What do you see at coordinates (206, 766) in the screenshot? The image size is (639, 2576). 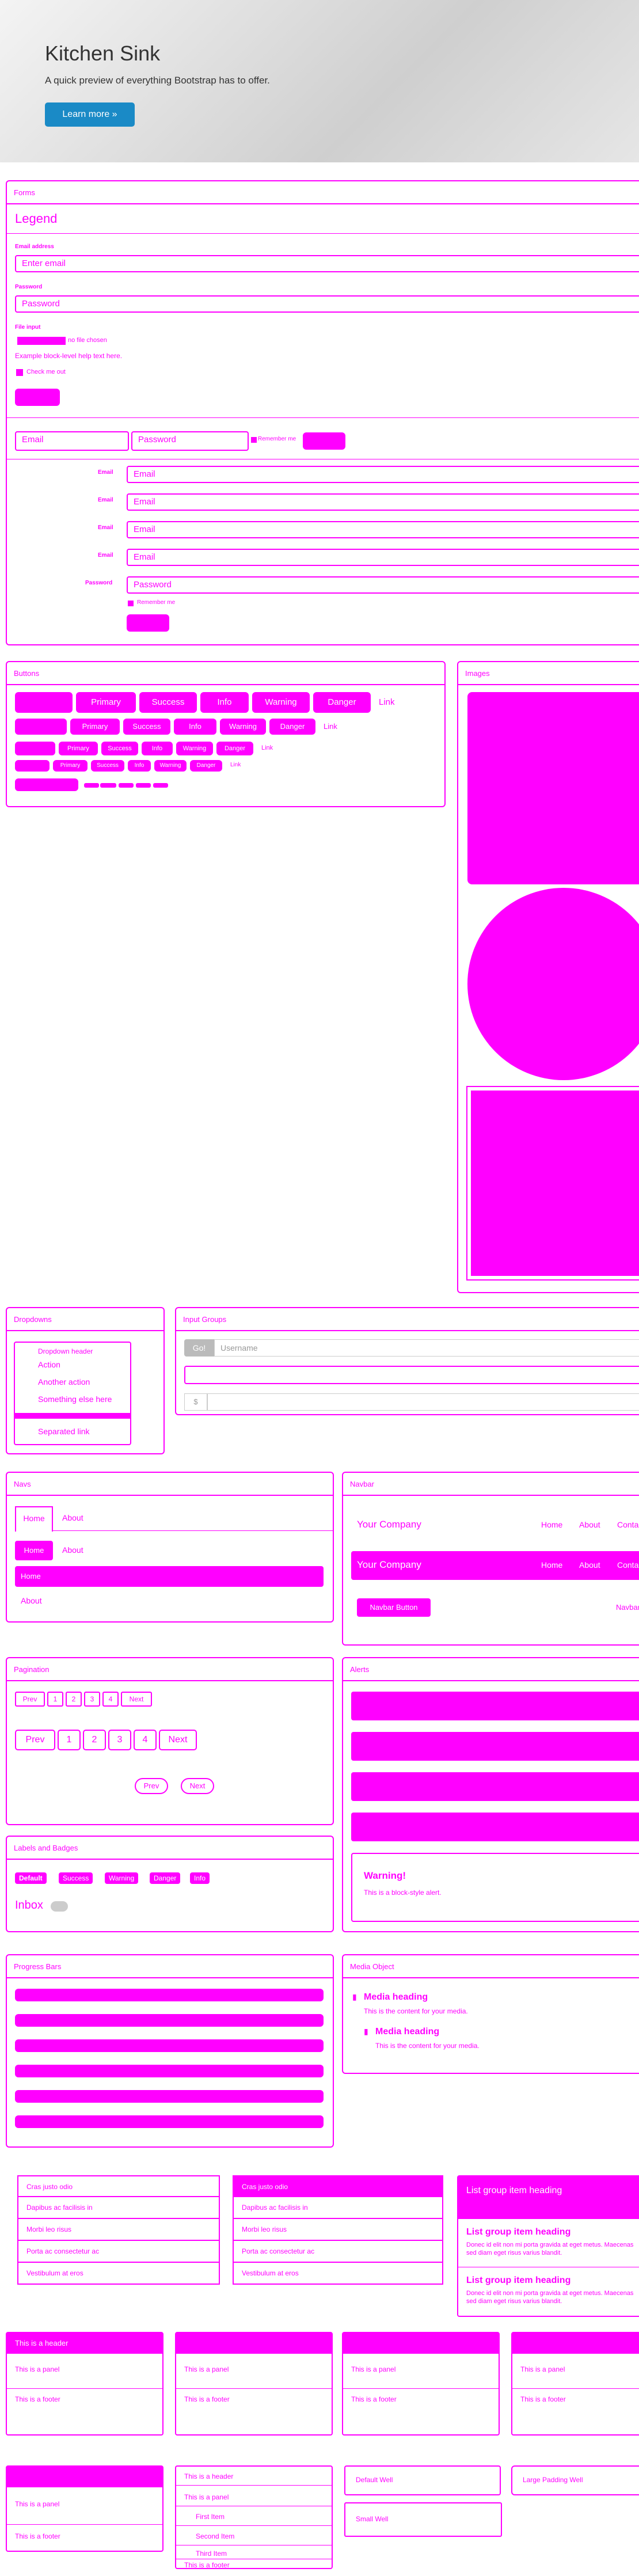 I see `button-row4-5: Danger` at bounding box center [206, 766].